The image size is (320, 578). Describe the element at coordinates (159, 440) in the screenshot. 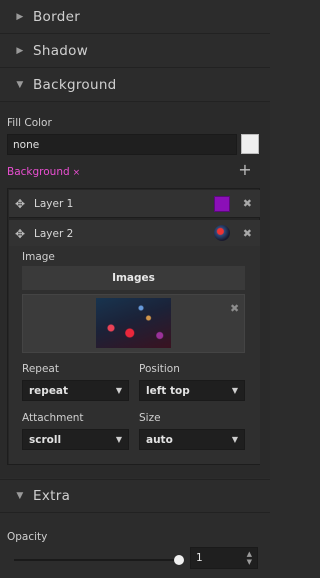

I see `size-value: auto` at that location.